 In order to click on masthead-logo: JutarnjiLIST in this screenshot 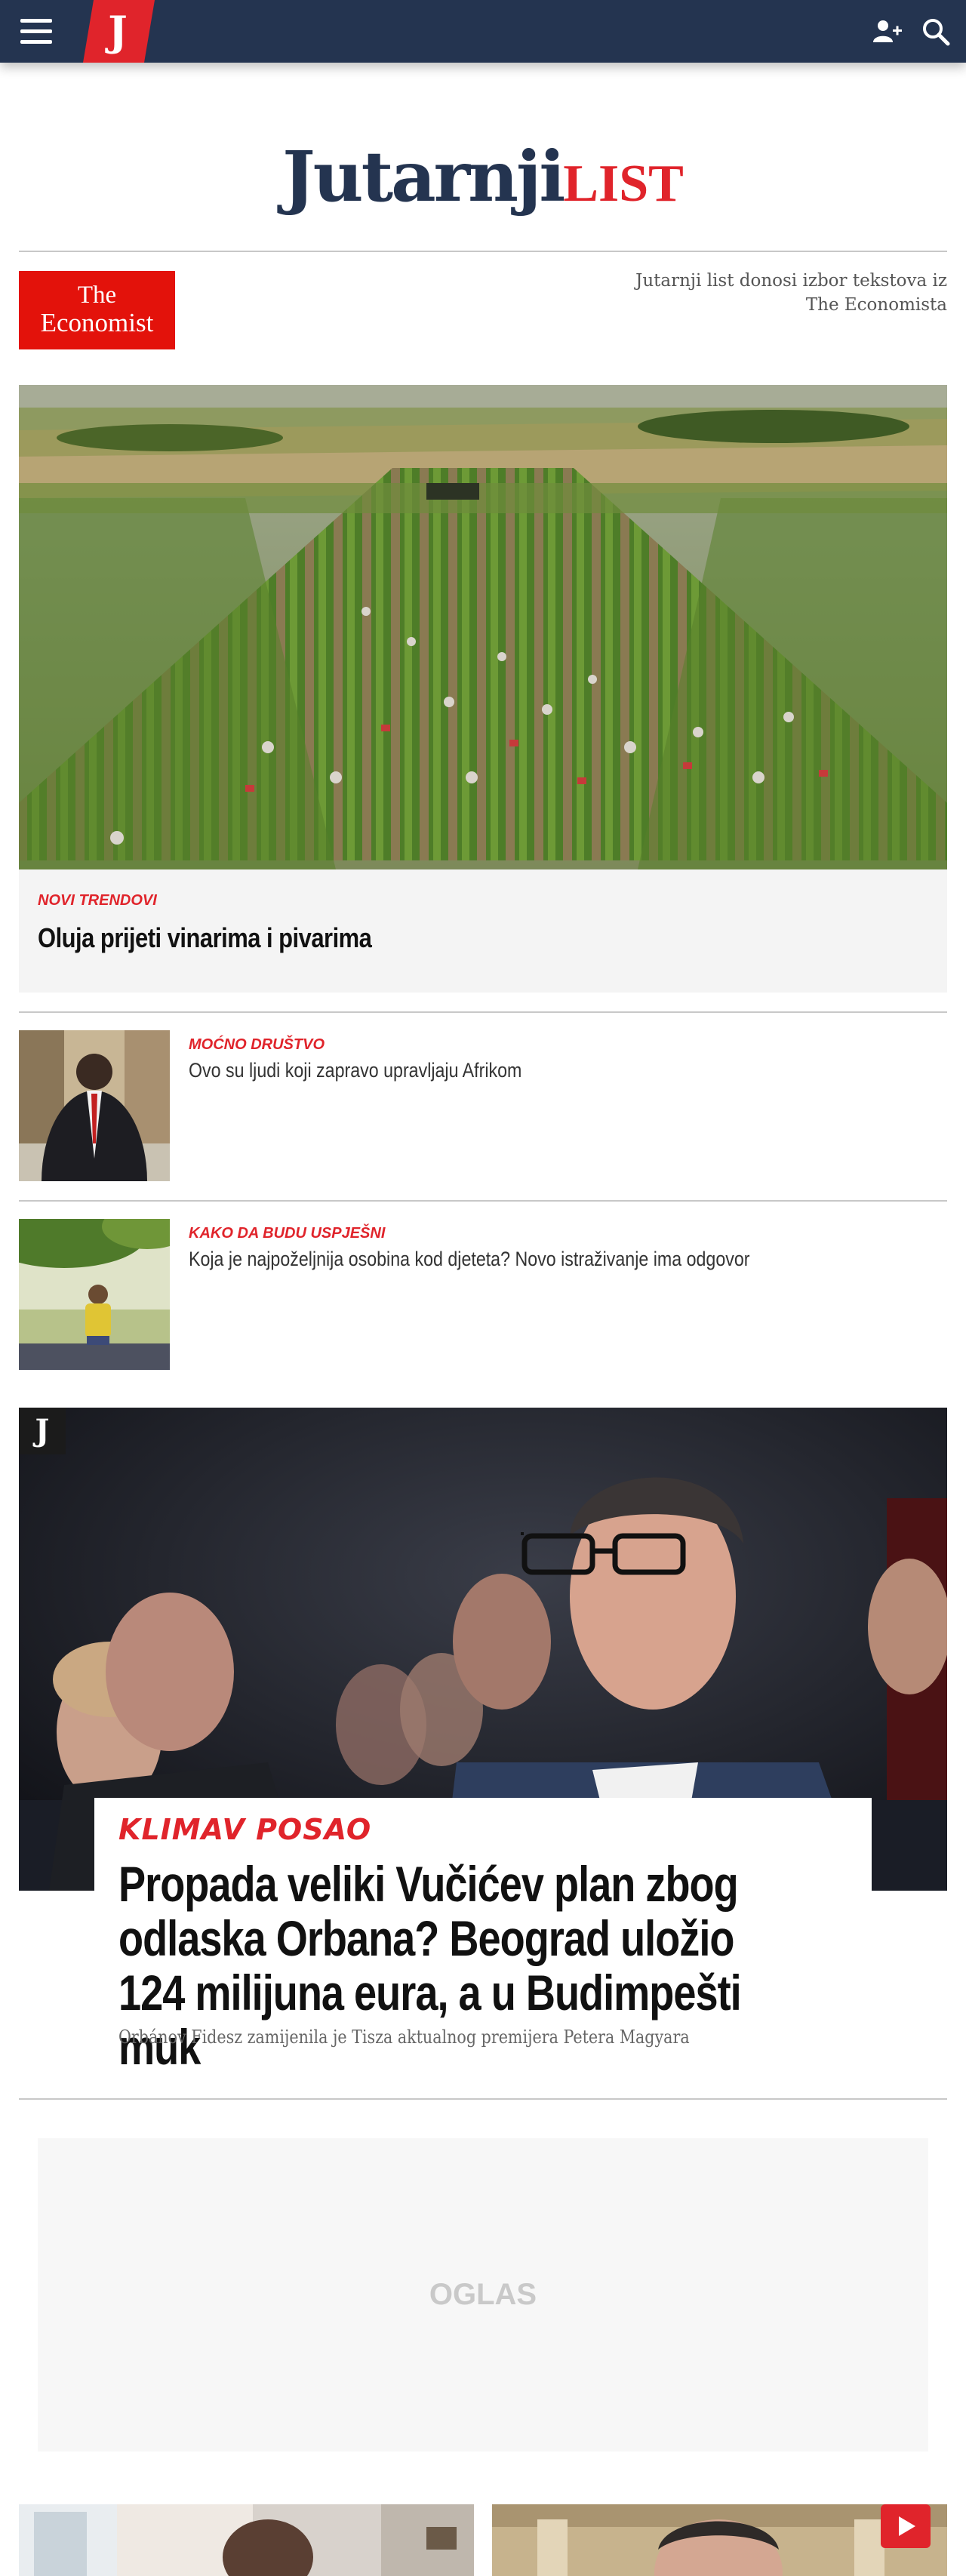, I will do `click(483, 176)`.